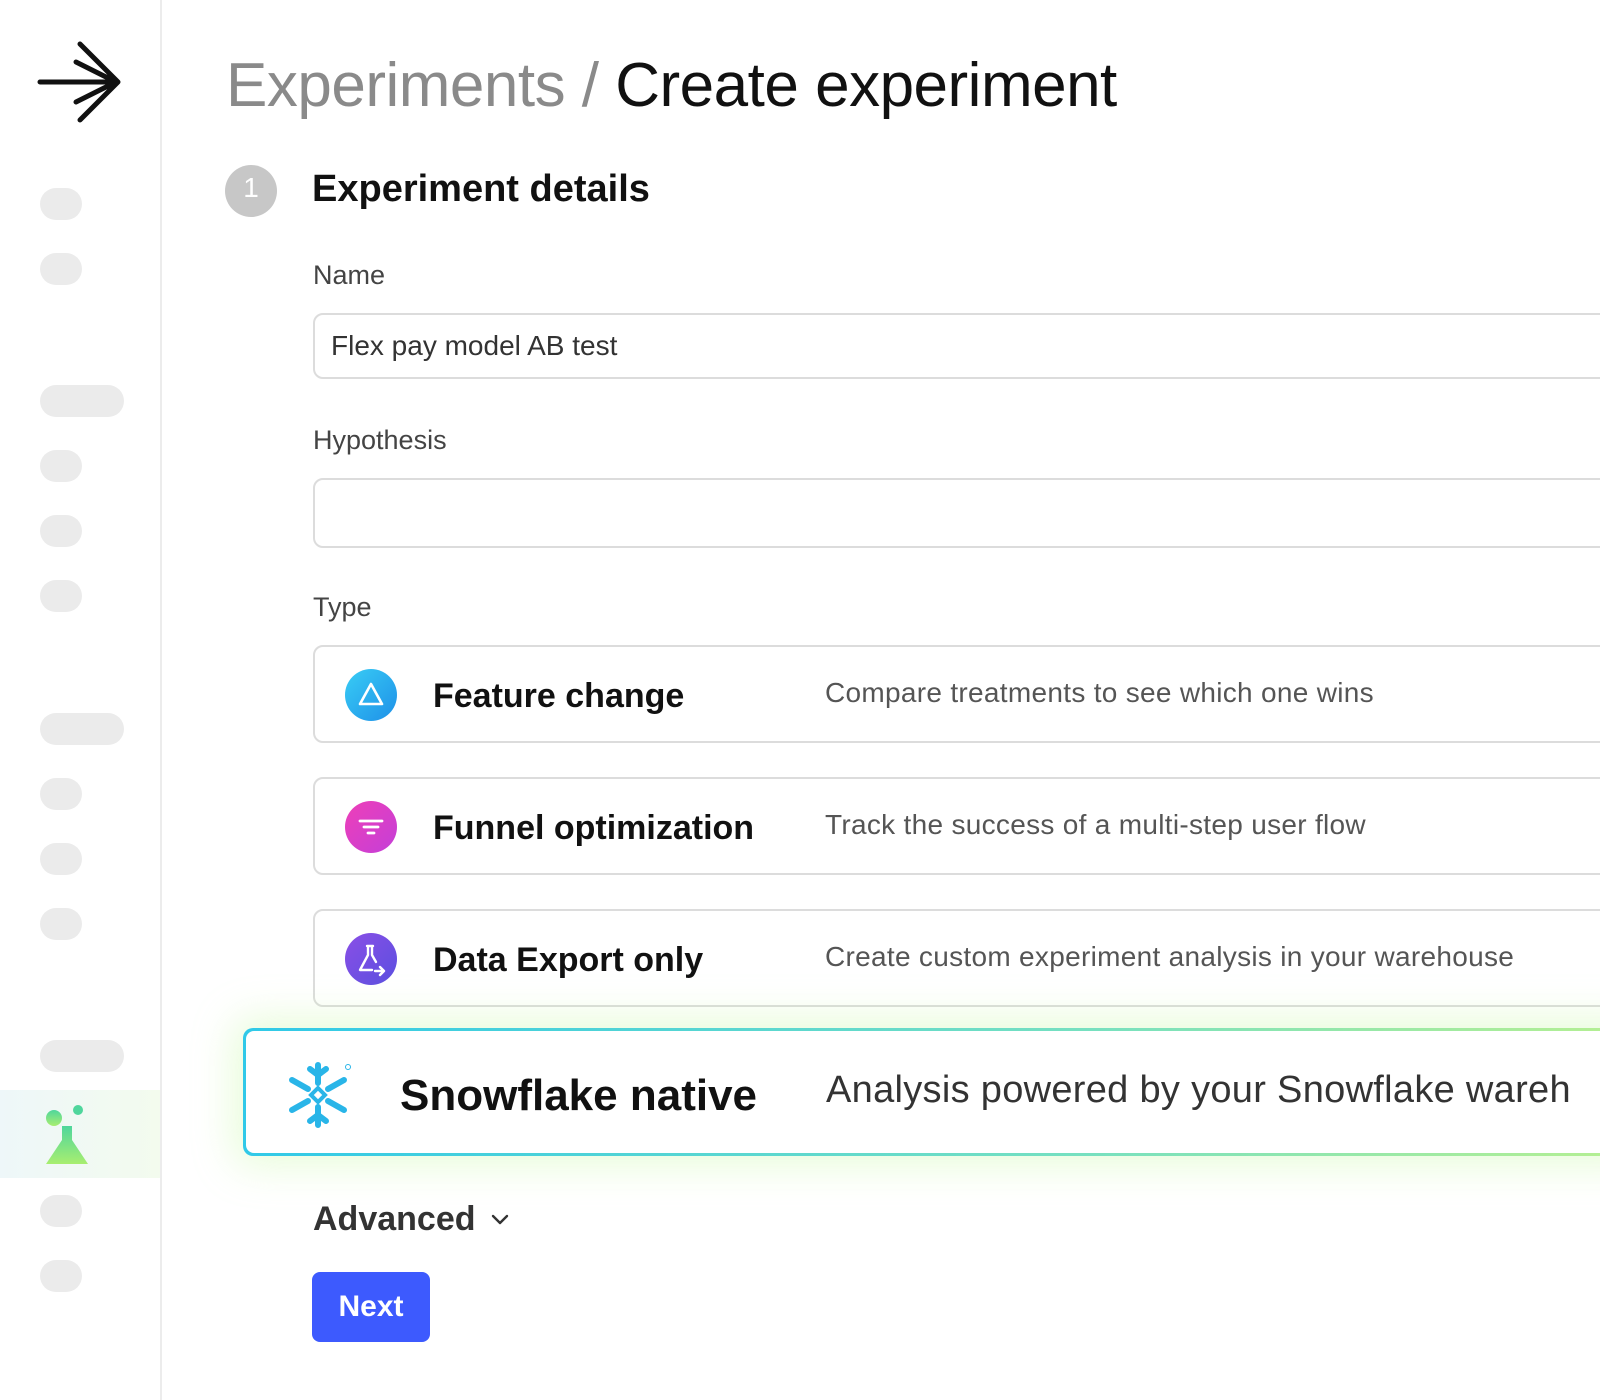  I want to click on section-title: Experiment details, so click(481, 189).